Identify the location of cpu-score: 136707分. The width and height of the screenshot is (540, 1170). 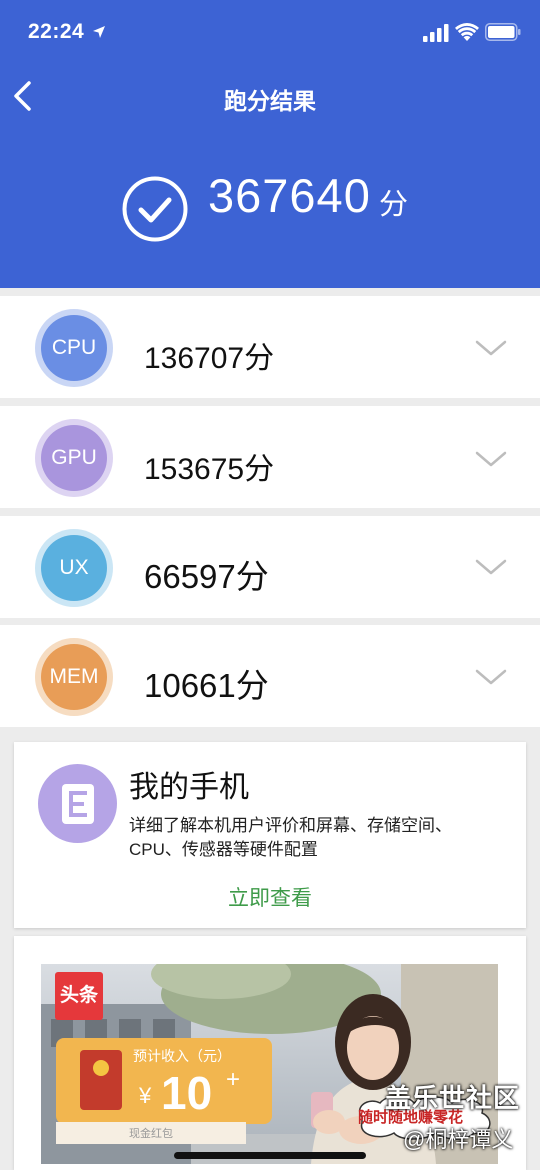
(209, 358).